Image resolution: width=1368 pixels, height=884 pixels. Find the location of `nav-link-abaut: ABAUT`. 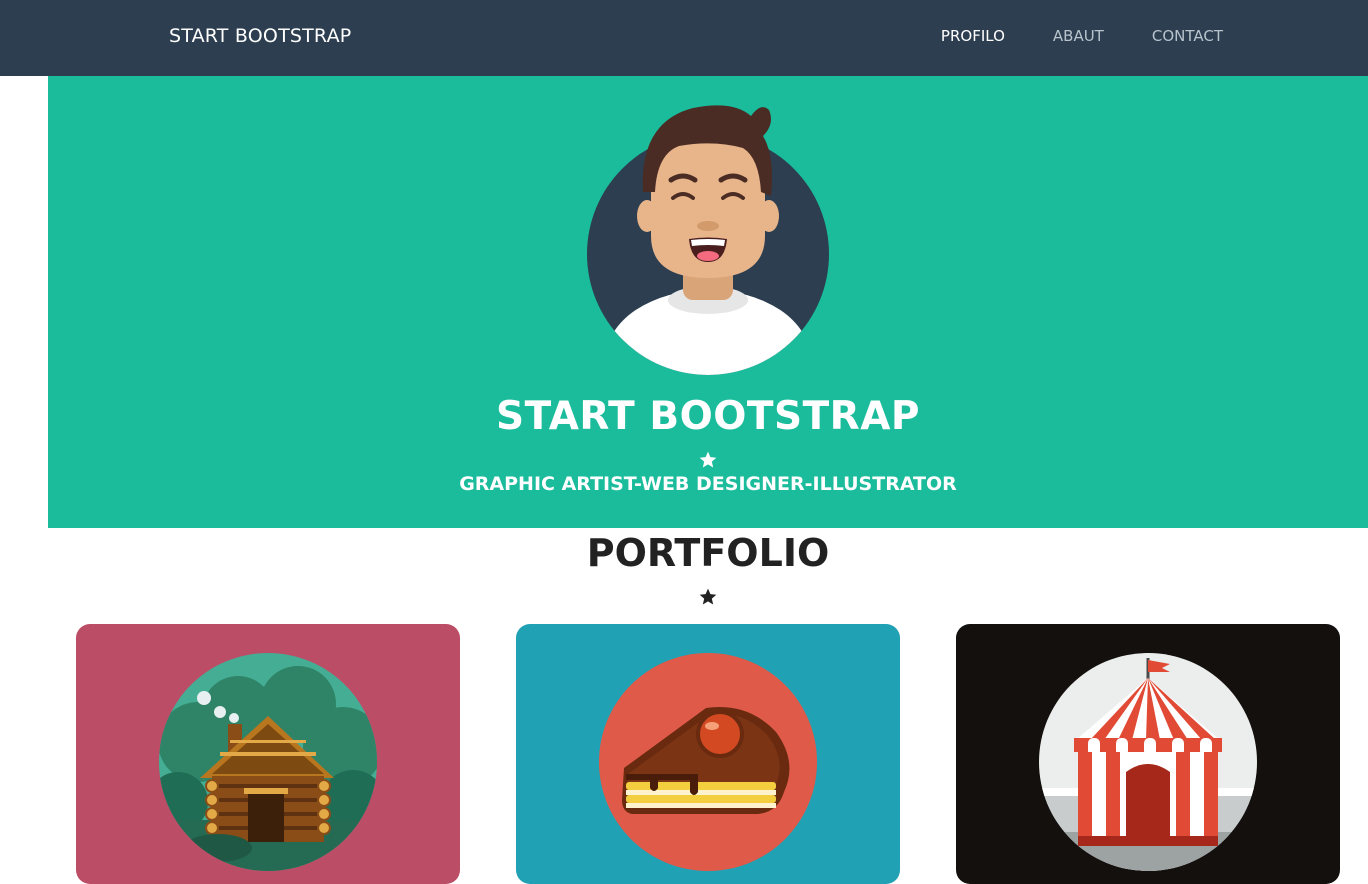

nav-link-abaut: ABAUT is located at coordinates (1078, 36).